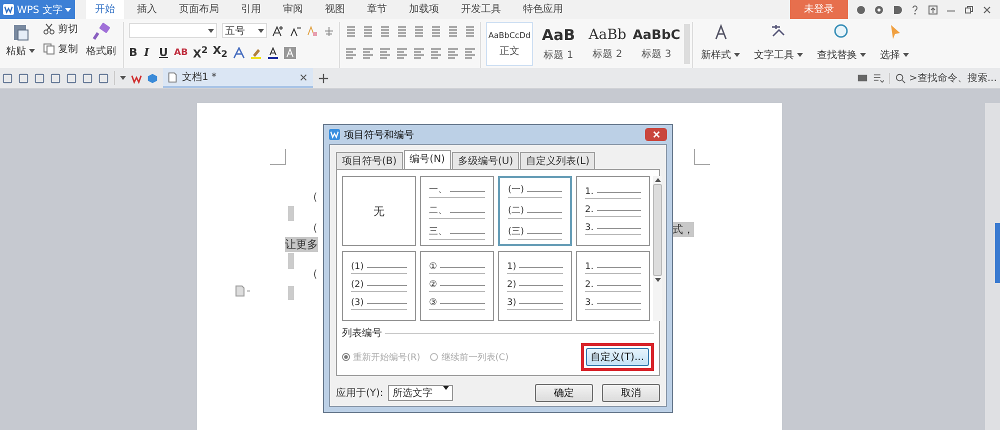 The width and height of the screenshot is (1000, 430). Describe the element at coordinates (656, 134) in the screenshot. I see `close-button` at that location.